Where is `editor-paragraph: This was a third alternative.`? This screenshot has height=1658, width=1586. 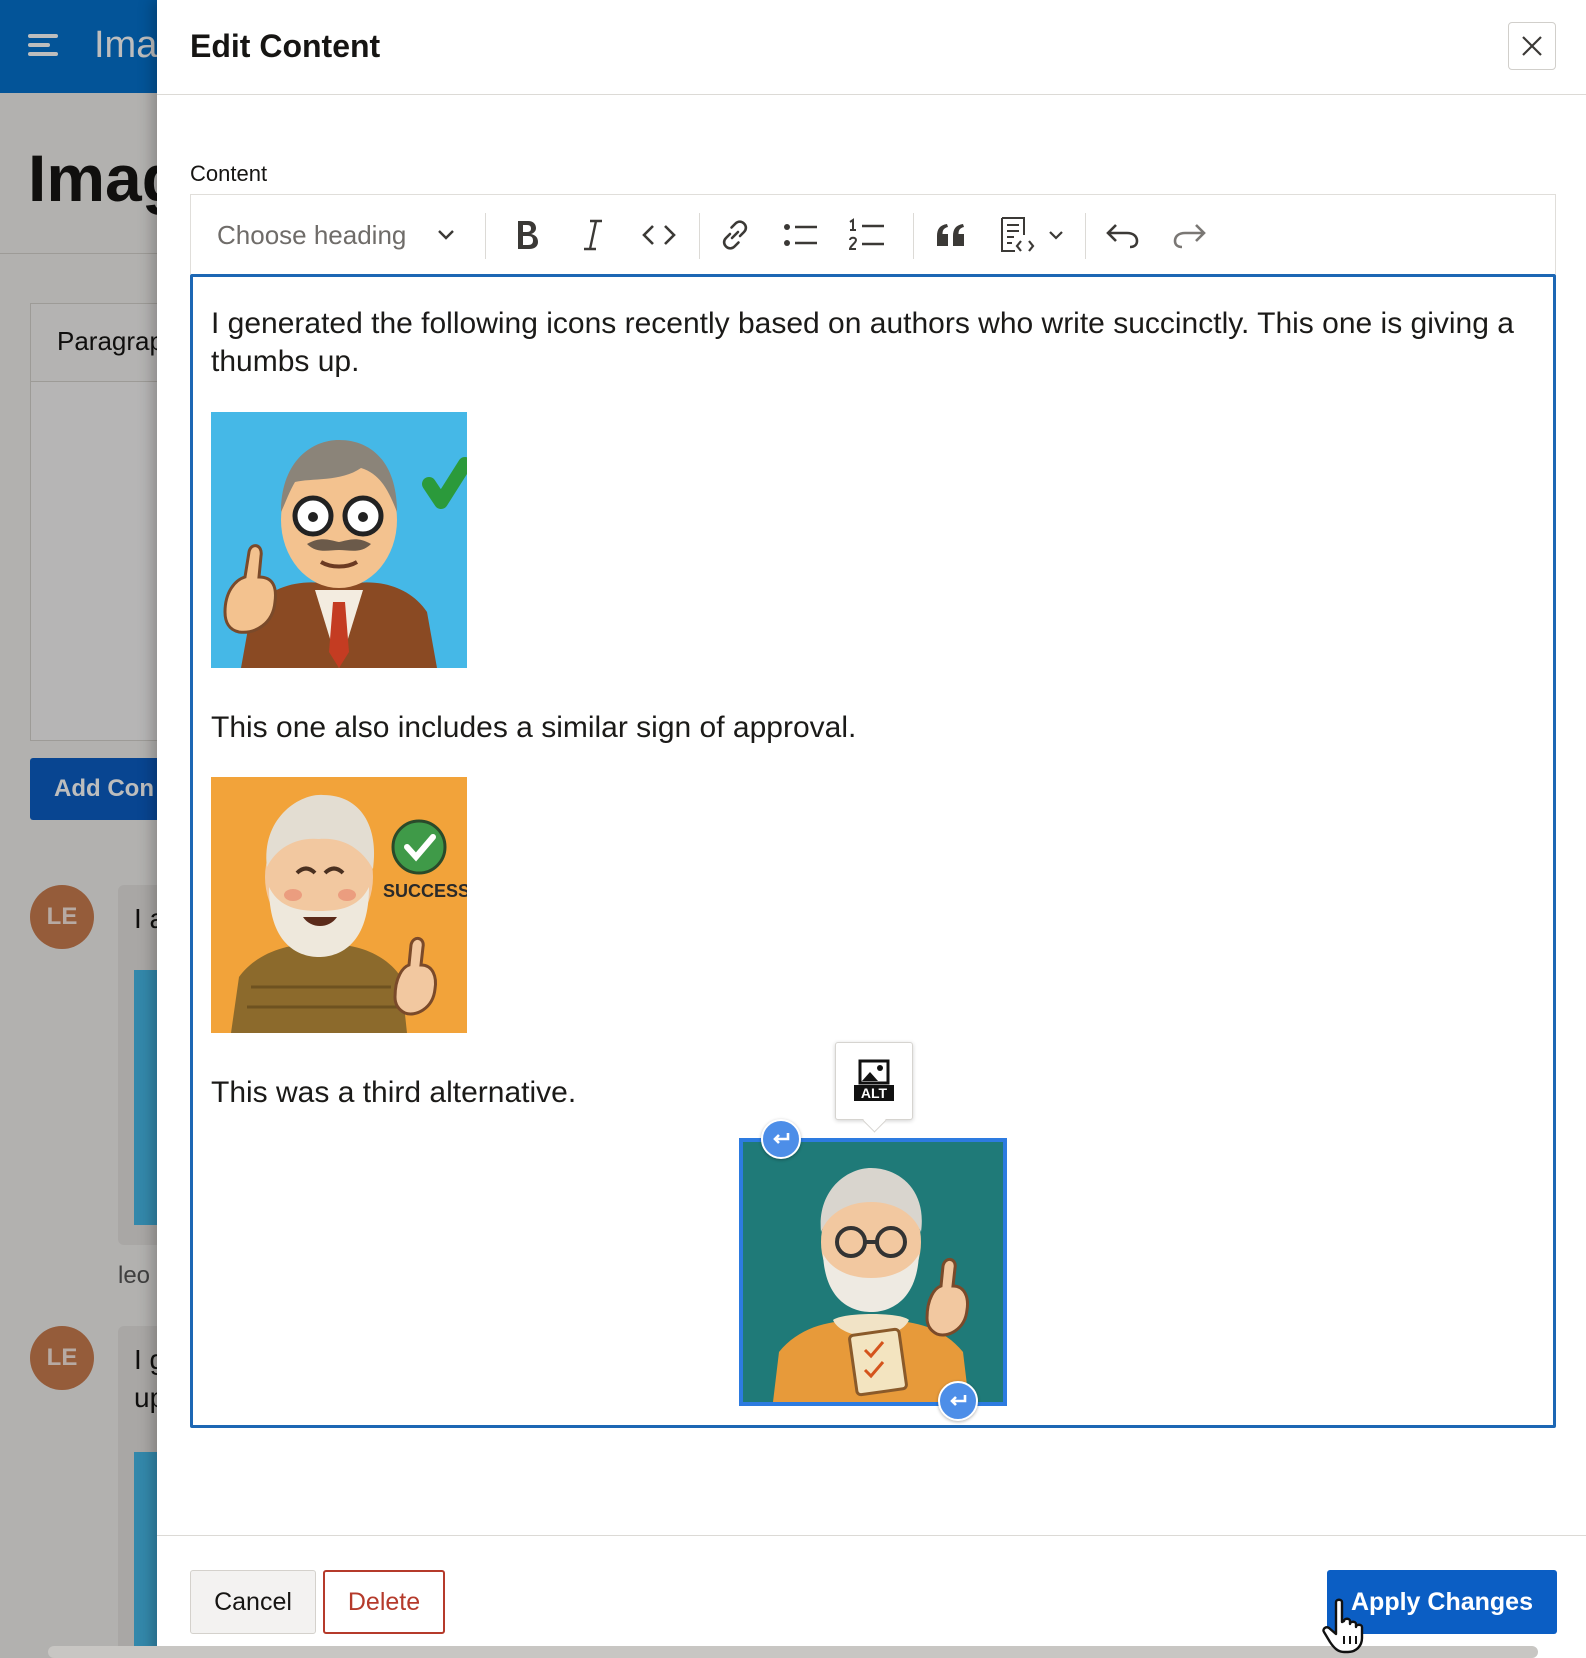 editor-paragraph: This was a third alternative. is located at coordinates (393, 1093).